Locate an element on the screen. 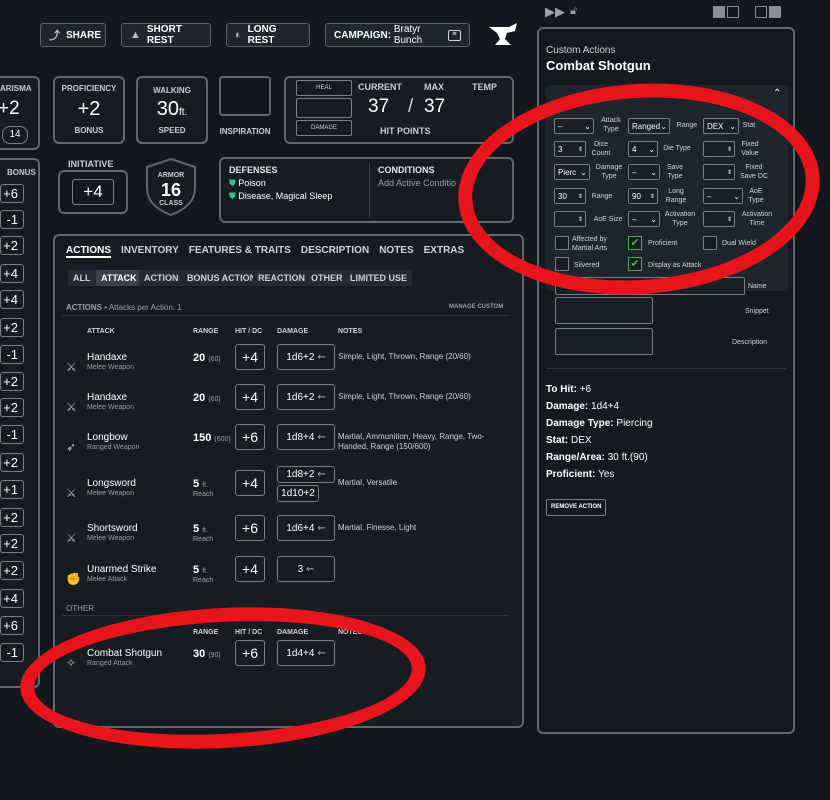 The image size is (830, 800). chat-icon: ≡ is located at coordinates (454, 35).